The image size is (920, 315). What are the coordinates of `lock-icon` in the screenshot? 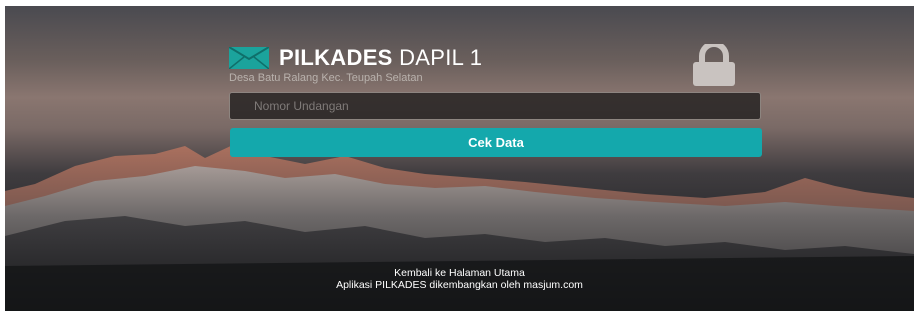 It's located at (714, 63).